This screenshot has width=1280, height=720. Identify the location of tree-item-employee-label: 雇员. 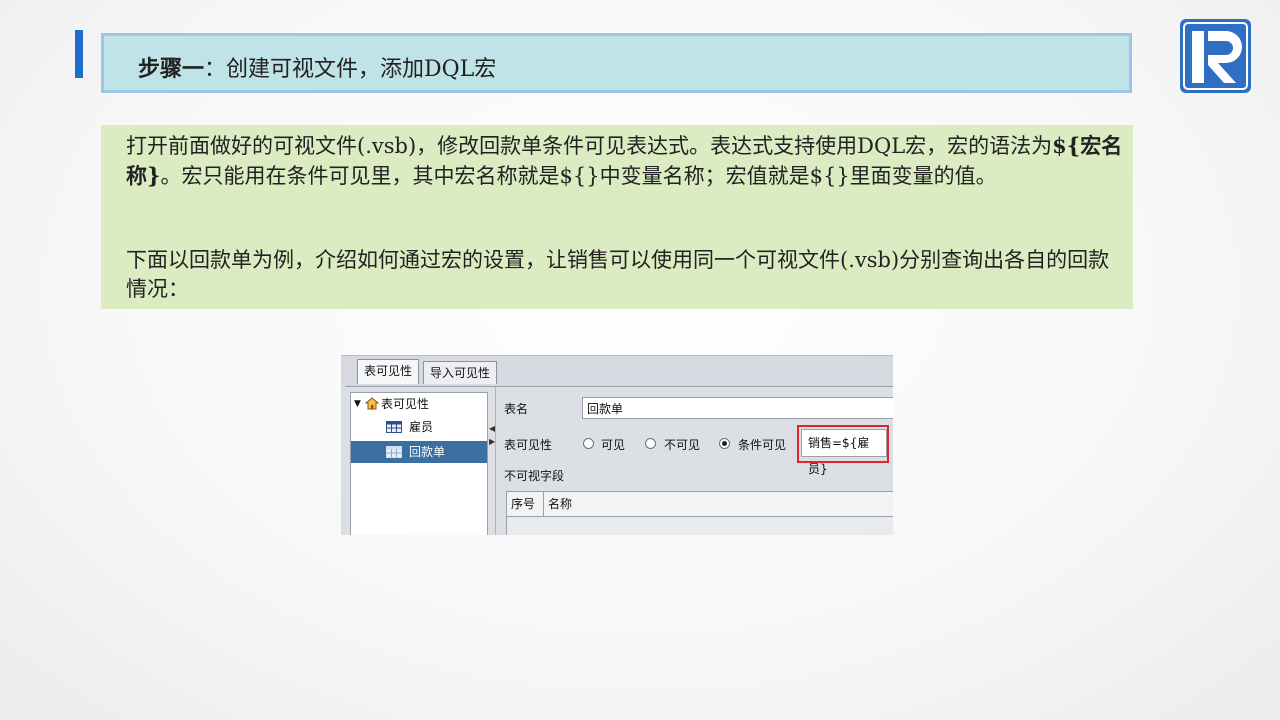
(421, 427).